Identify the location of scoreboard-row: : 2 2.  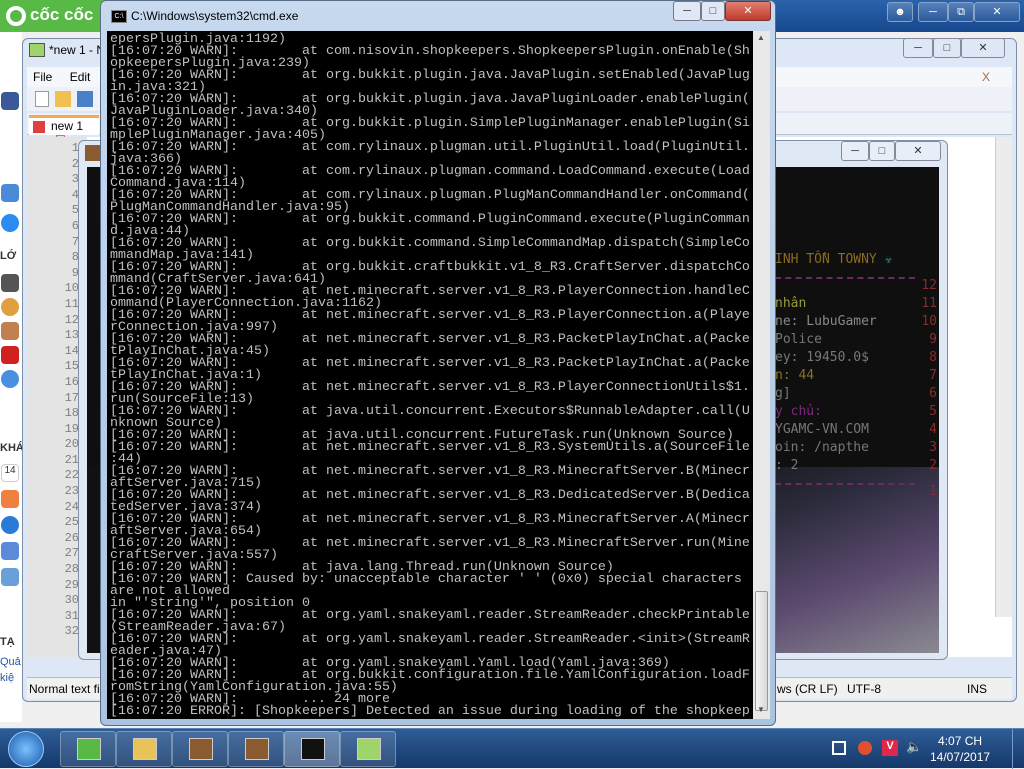
(856, 466).